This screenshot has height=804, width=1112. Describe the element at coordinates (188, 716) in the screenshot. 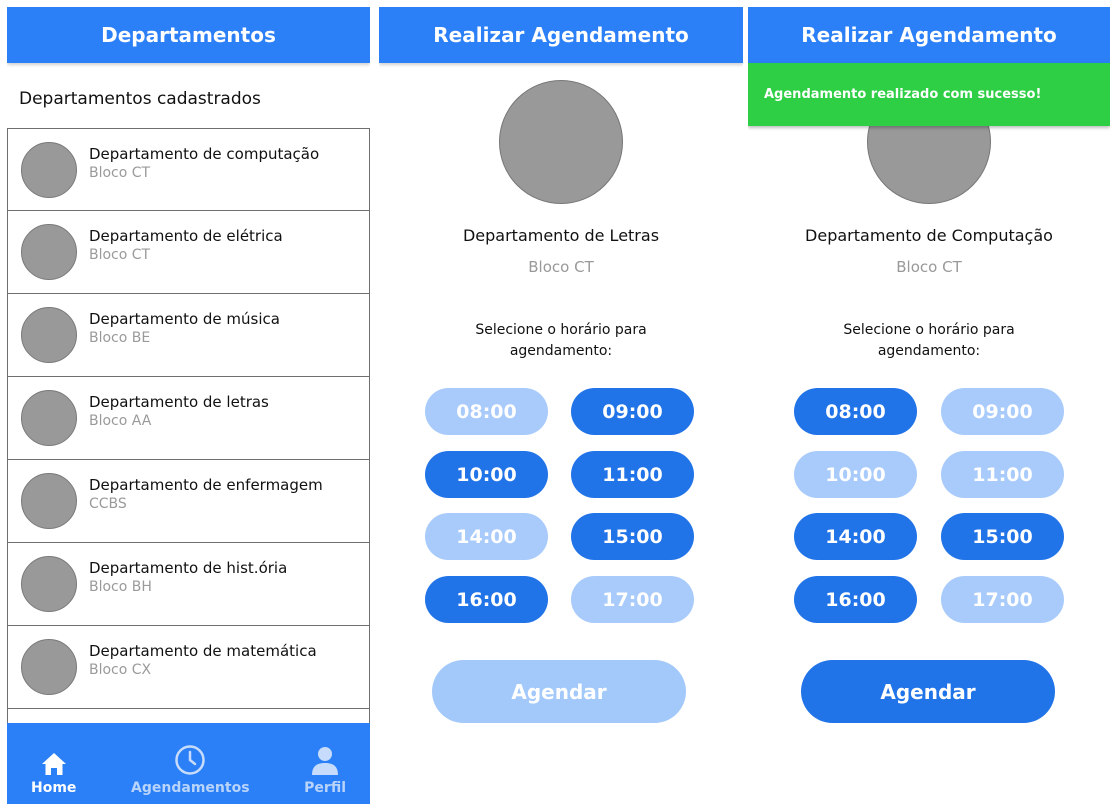

I see `list-item-partial` at that location.